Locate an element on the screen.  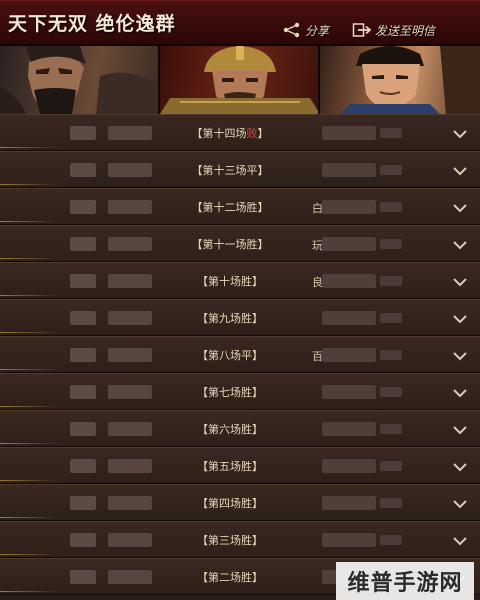
header-bar: 天下无双 绝伦逸群 分享 发送至明信 is located at coordinates (240, 23).